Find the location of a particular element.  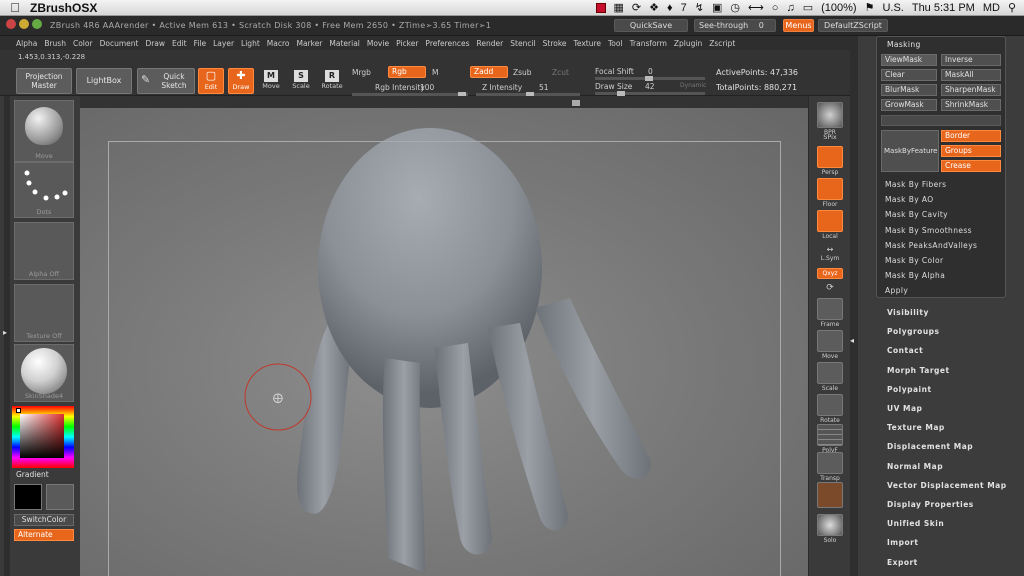

subpalette-polygroups: Polygroups is located at coordinates (913, 331).